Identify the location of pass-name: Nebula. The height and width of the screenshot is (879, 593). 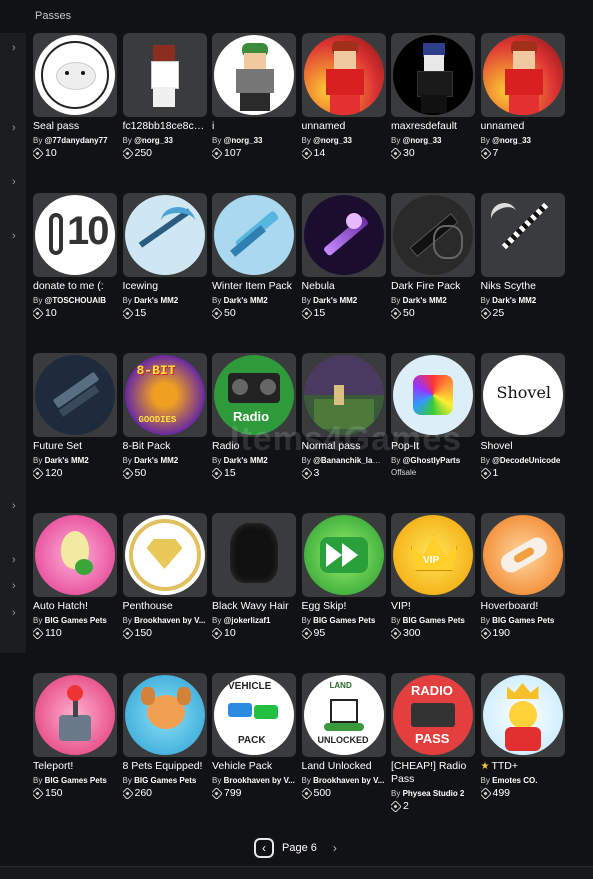
(344, 286).